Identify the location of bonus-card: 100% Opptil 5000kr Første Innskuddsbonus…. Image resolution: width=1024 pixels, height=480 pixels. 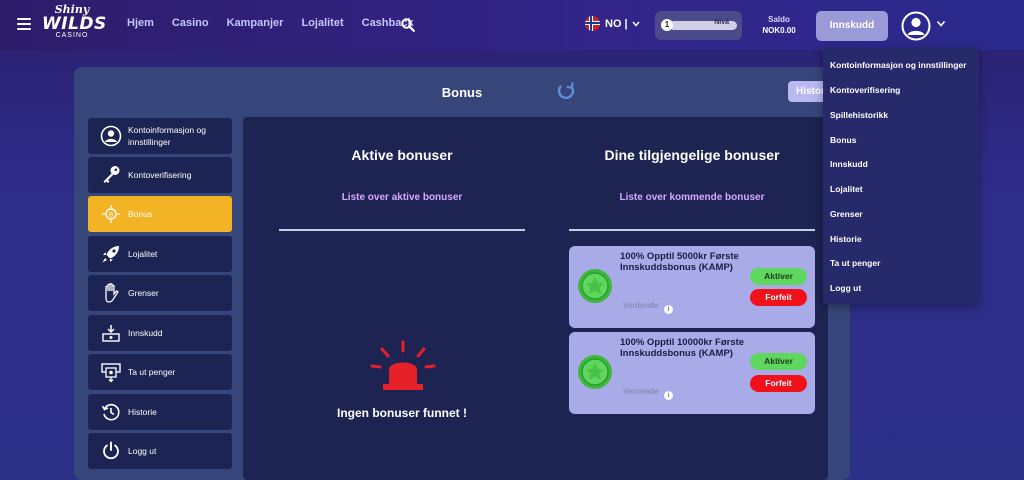
(692, 287).